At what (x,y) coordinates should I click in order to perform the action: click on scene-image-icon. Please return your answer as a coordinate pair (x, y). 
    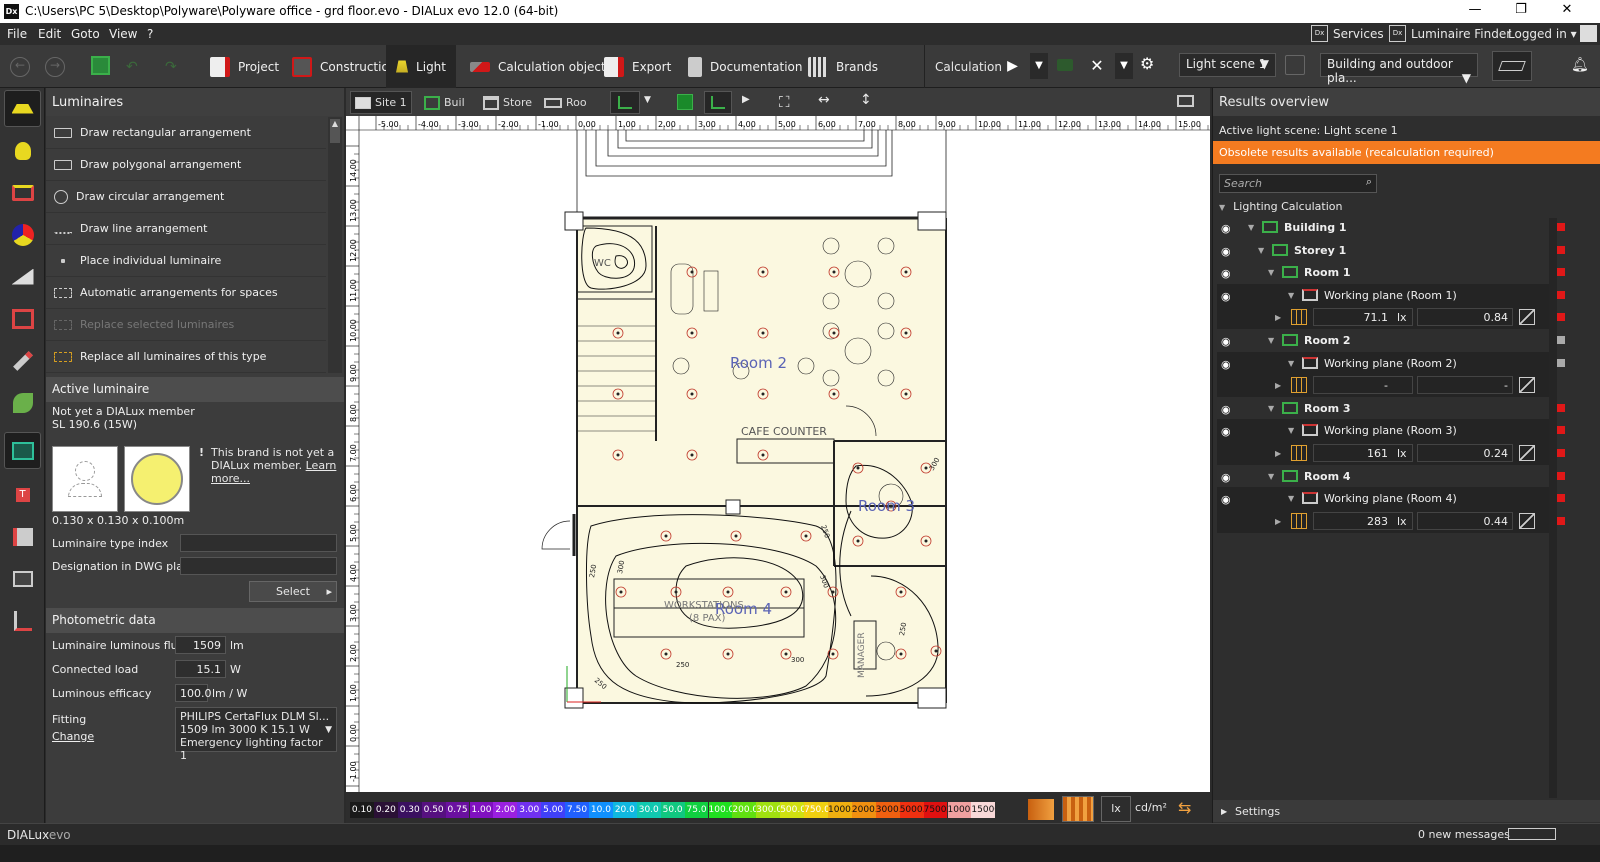
    Looking at the image, I should click on (22, 450).